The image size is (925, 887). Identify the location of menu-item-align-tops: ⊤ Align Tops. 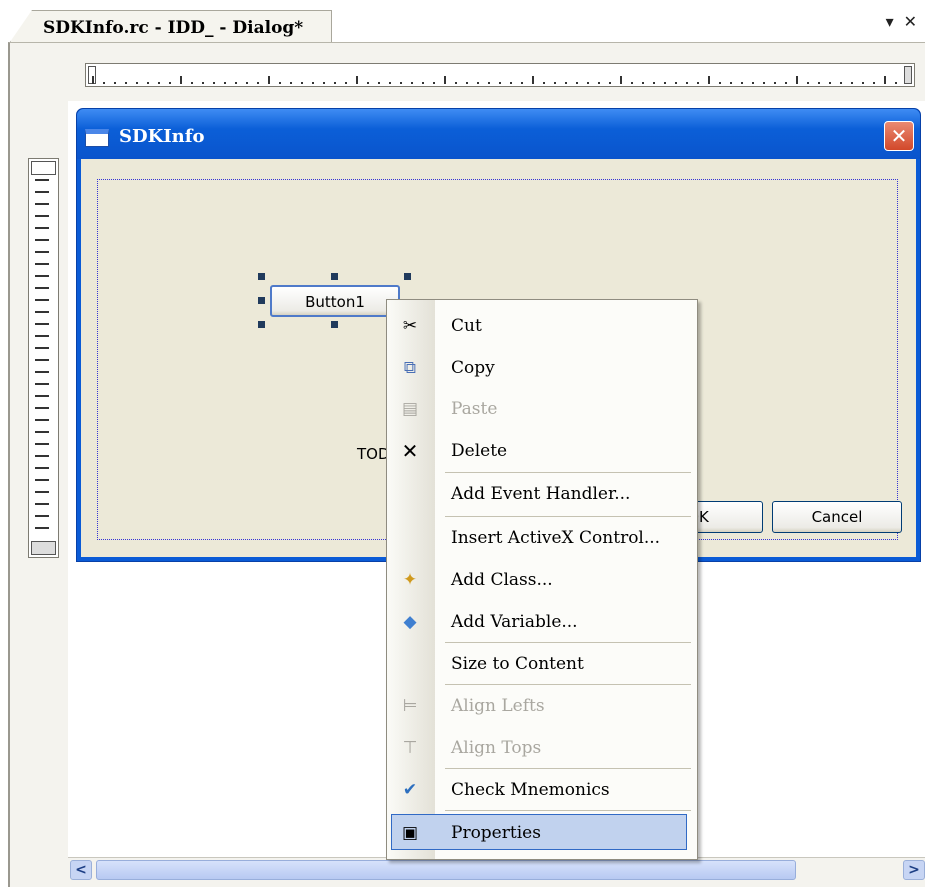
(542, 748).